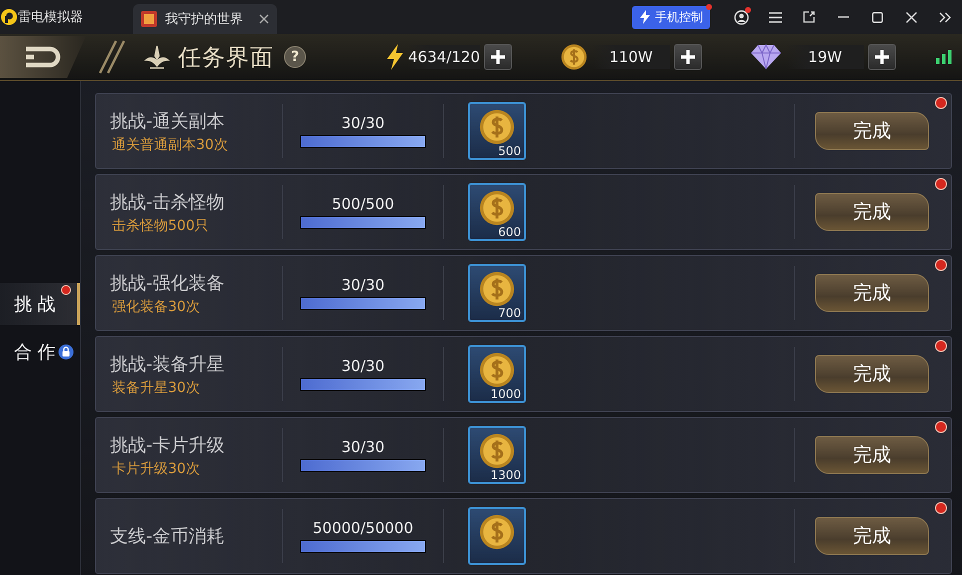  What do you see at coordinates (505, 475) in the screenshot?
I see `reward-amount: 1300` at bounding box center [505, 475].